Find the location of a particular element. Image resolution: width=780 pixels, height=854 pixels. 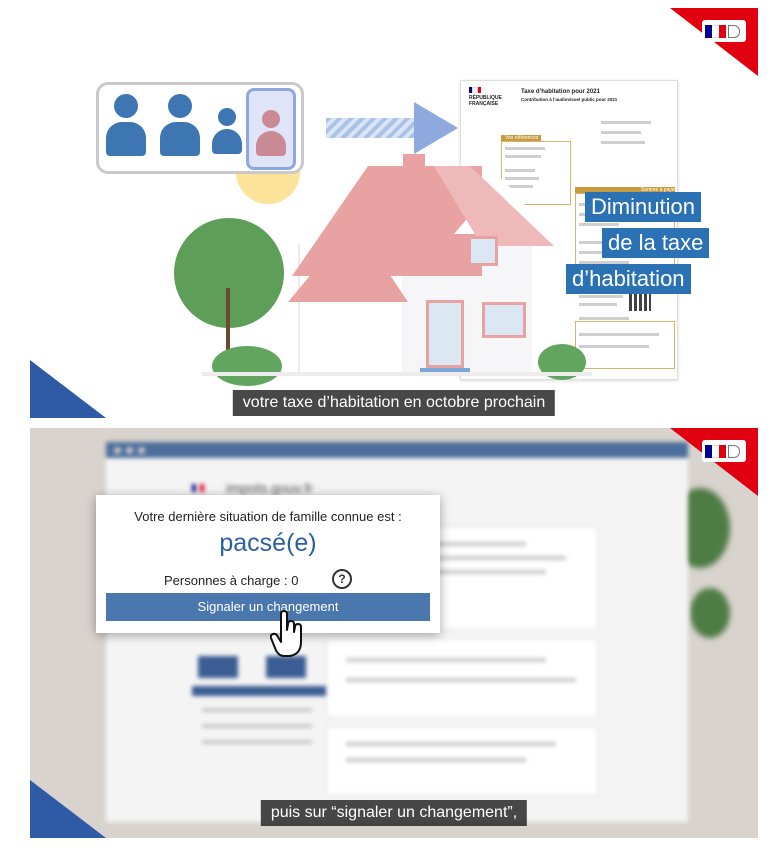

arrow-head-icon is located at coordinates (436, 128).